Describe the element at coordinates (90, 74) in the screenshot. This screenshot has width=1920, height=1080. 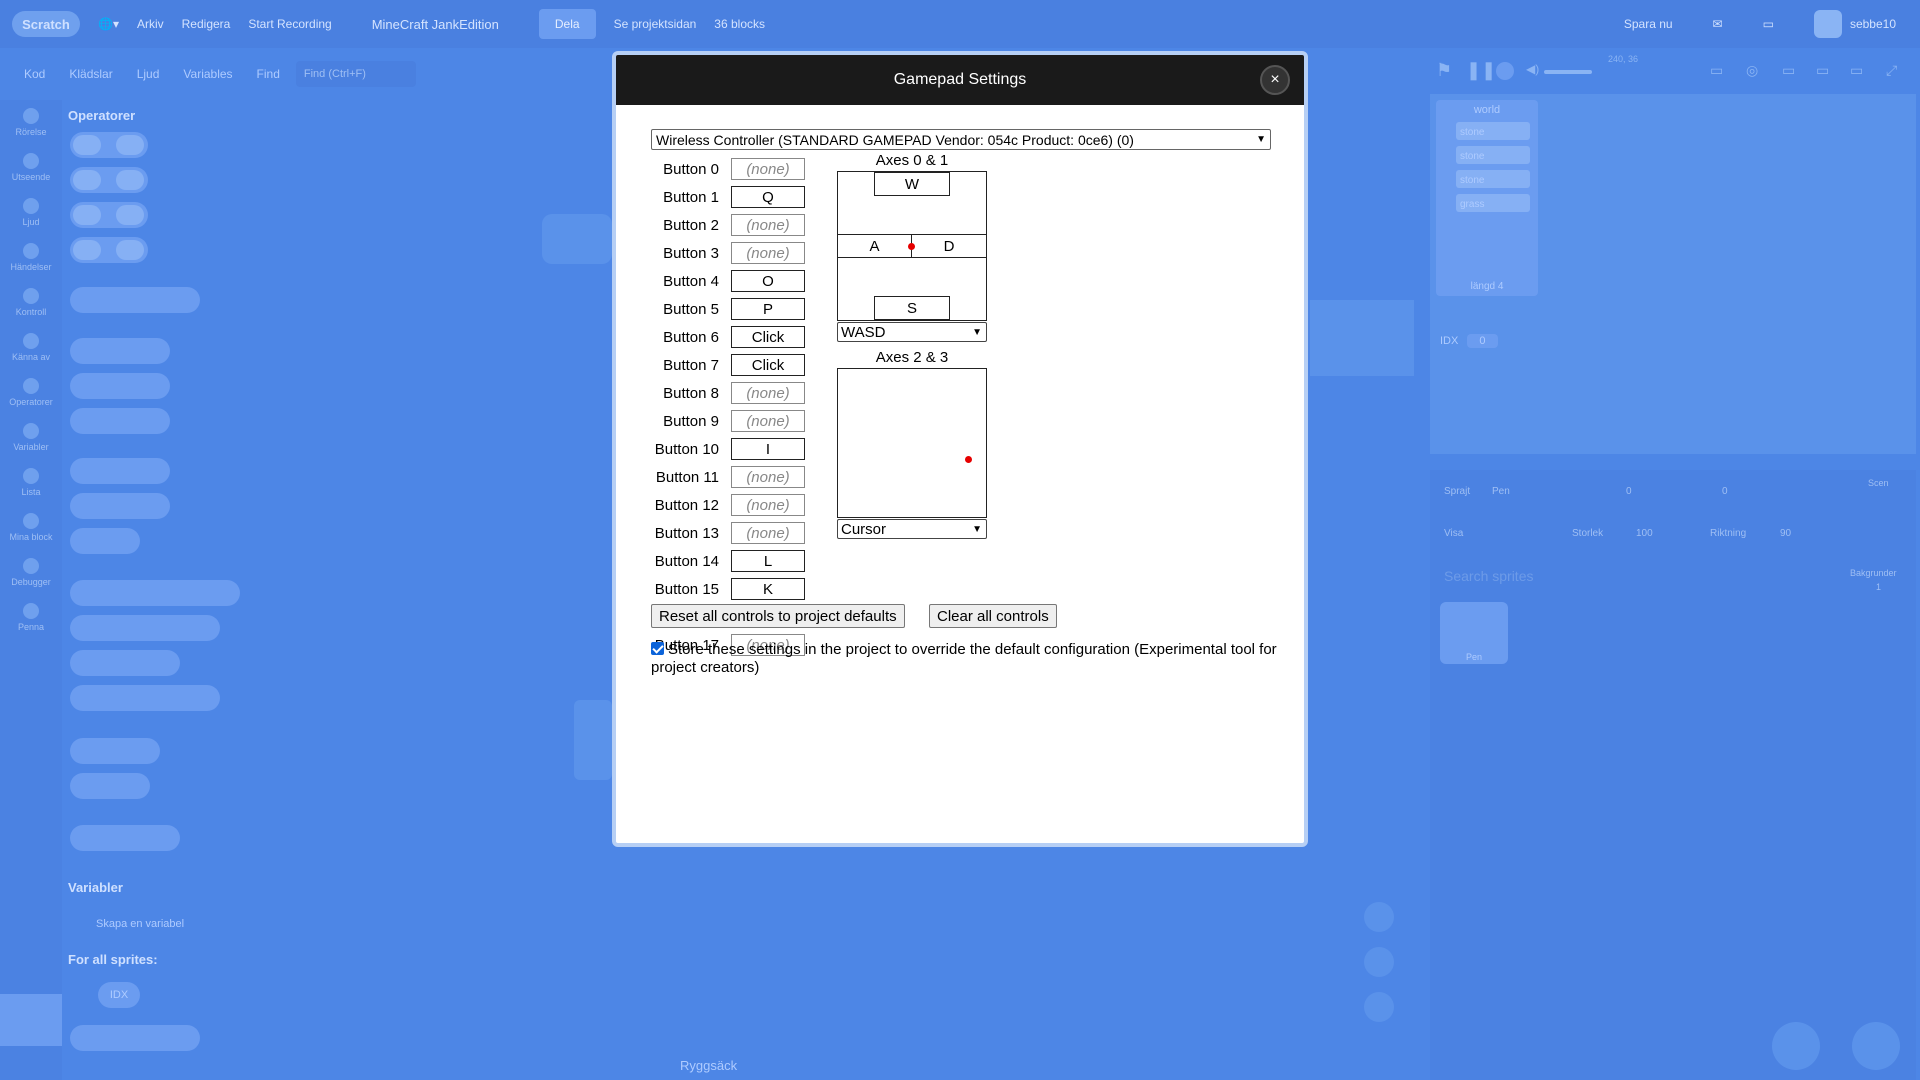
I see `tab-costumes: Klädslar` at that location.